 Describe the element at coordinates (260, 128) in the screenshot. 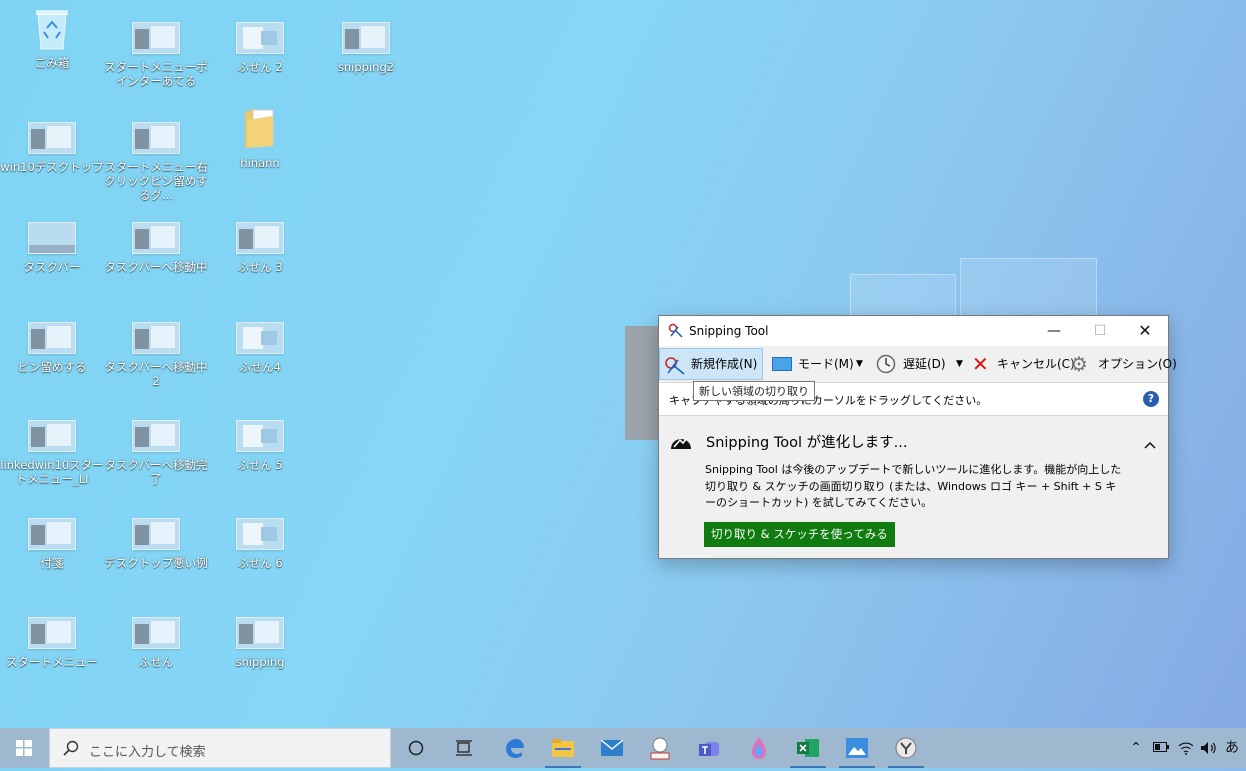

I see `folder-icon` at that location.